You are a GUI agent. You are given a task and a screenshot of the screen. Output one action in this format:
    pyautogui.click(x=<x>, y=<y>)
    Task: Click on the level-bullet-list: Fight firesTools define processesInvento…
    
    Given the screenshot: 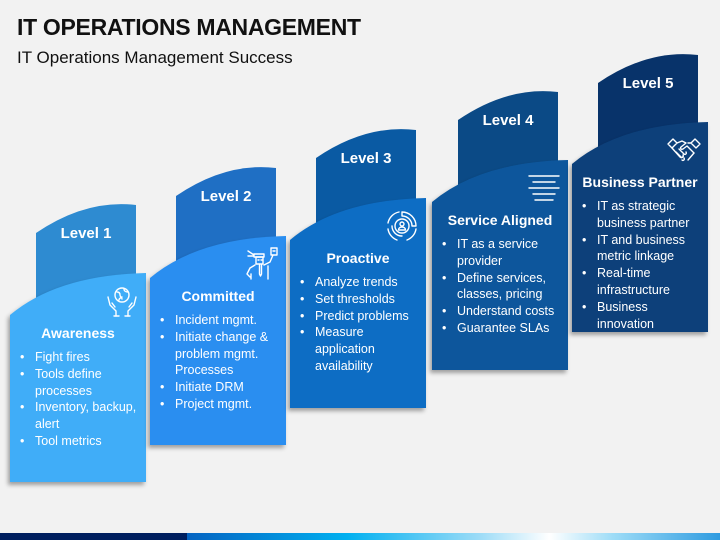 What is the action you would take?
    pyautogui.click(x=79, y=399)
    